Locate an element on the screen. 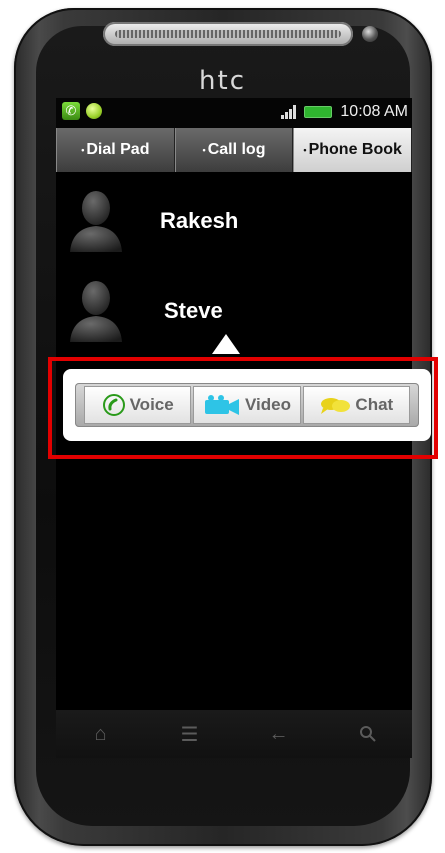  contact-name: Rakesh is located at coordinates (199, 220).